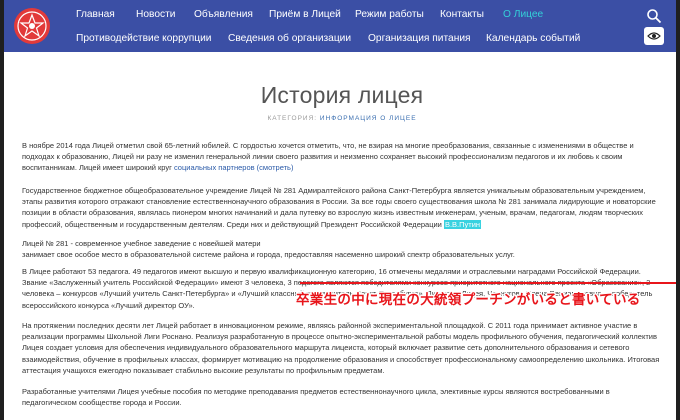 This screenshot has height=420, width=680. I want to click on nav-news: Новости, so click(165, 14).